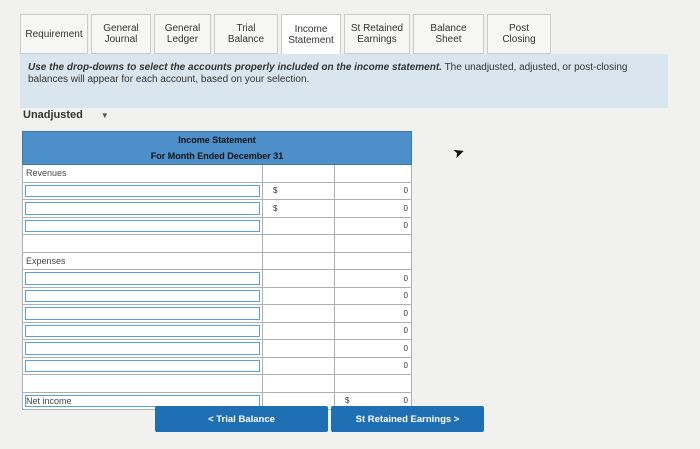  What do you see at coordinates (182, 34) in the screenshot?
I see `tab-general-ledger: General Ledger` at bounding box center [182, 34].